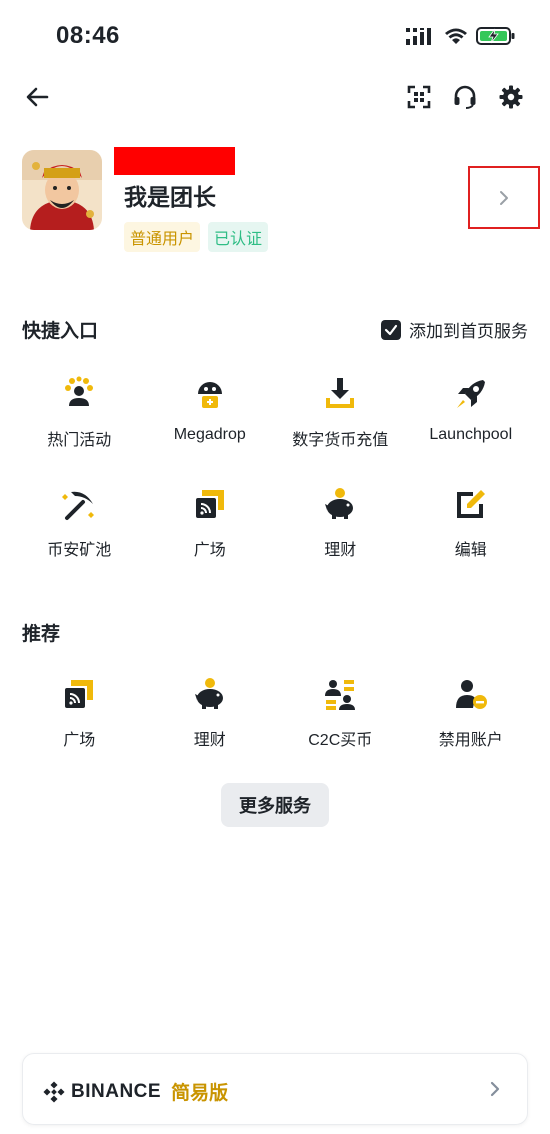 The image size is (550, 1134). I want to click on shortcut-megadrop: Megadrop, so click(210, 423).